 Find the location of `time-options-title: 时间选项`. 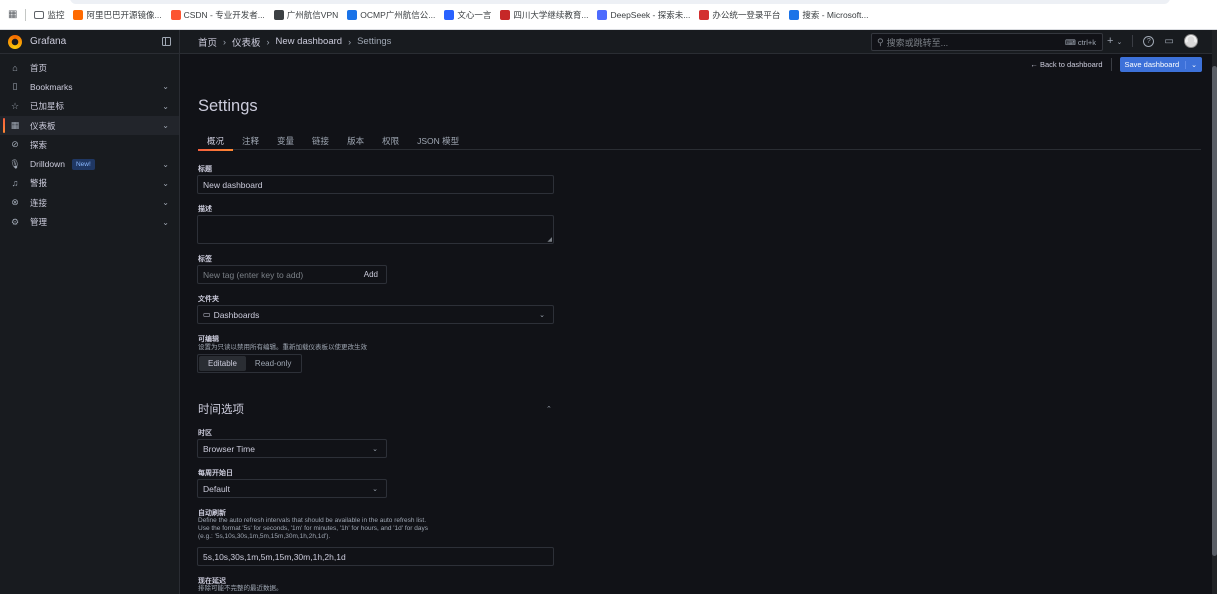

time-options-title: 时间选项 is located at coordinates (221, 409).